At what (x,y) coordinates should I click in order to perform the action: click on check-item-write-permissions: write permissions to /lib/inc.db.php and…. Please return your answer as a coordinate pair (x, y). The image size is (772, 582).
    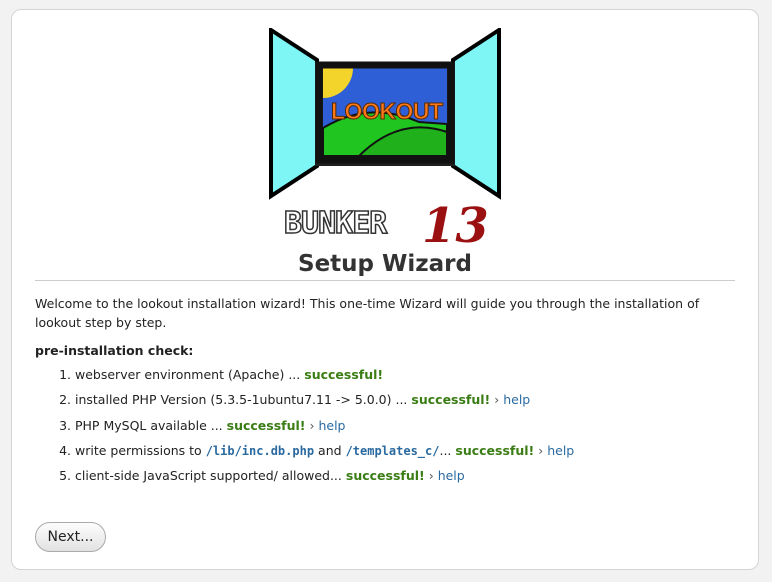
    Looking at the image, I should click on (324, 454).